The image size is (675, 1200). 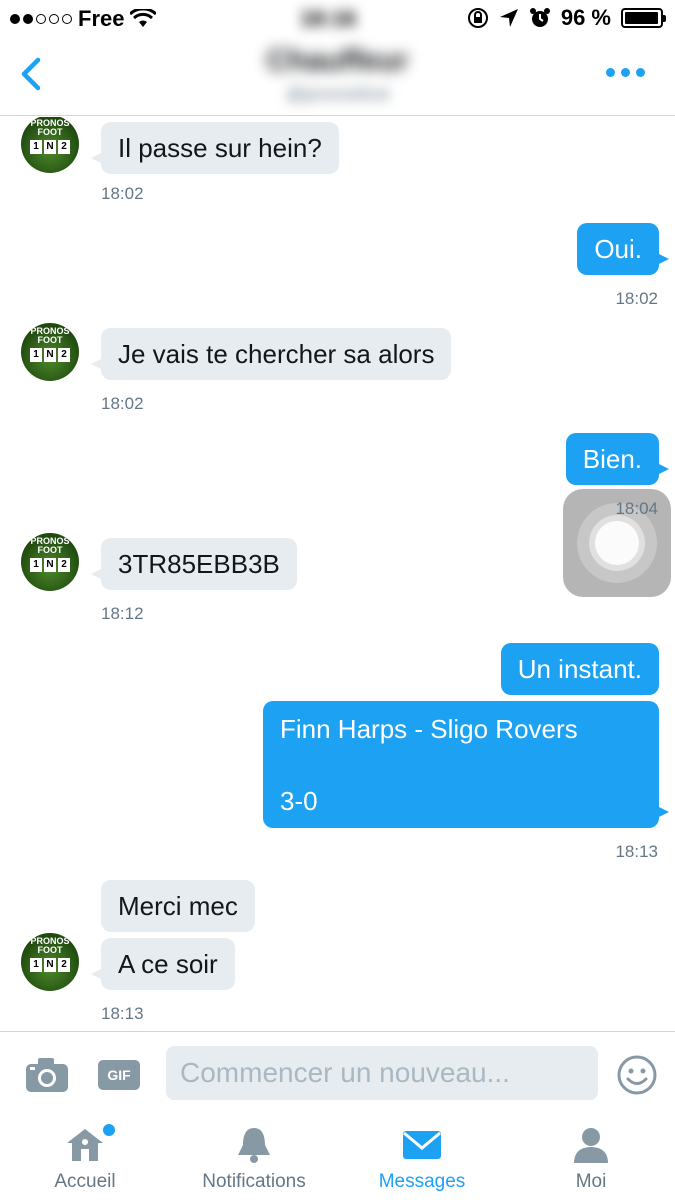 What do you see at coordinates (122, 613) in the screenshot?
I see `message-timestamp: 18:12` at bounding box center [122, 613].